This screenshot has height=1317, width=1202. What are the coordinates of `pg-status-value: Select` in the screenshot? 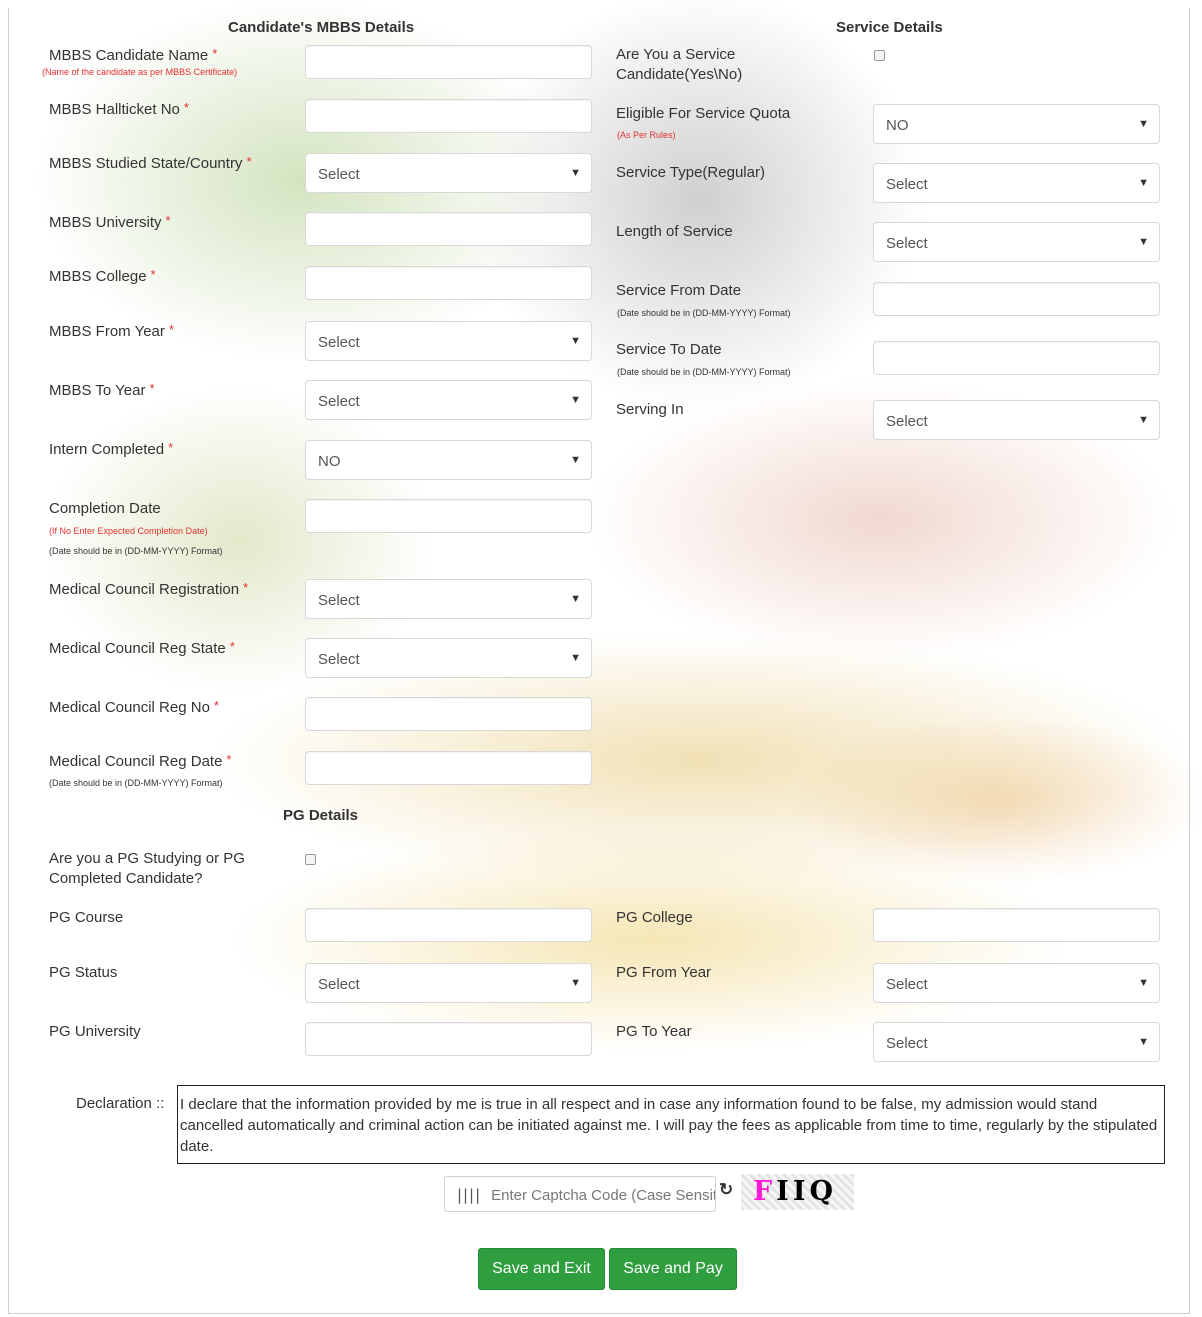 It's located at (339, 984).